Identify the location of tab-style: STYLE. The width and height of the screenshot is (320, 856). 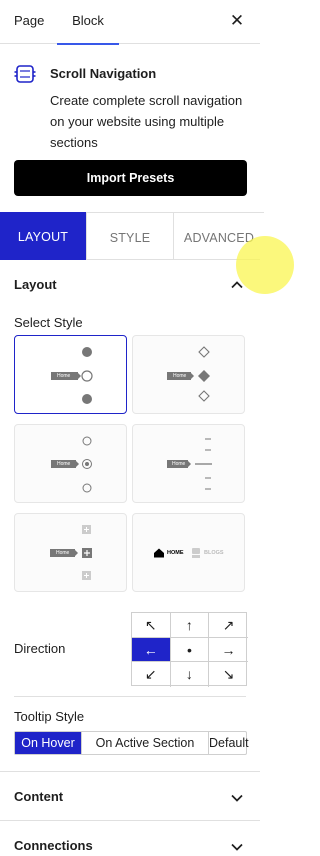
(130, 236).